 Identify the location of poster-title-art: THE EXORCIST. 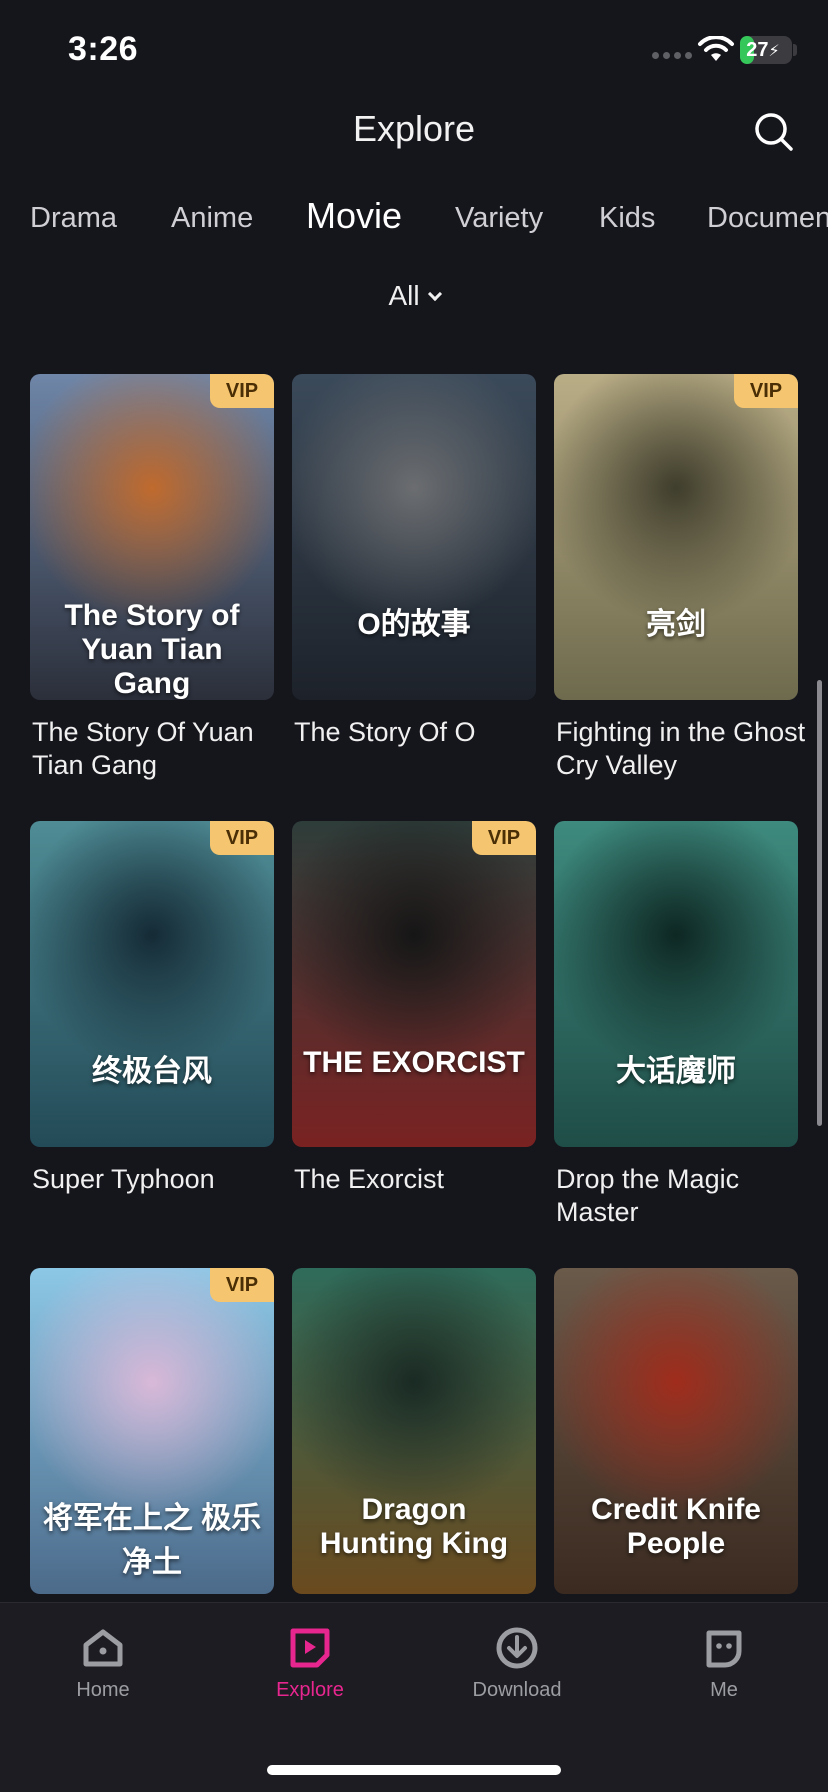
(414, 1062).